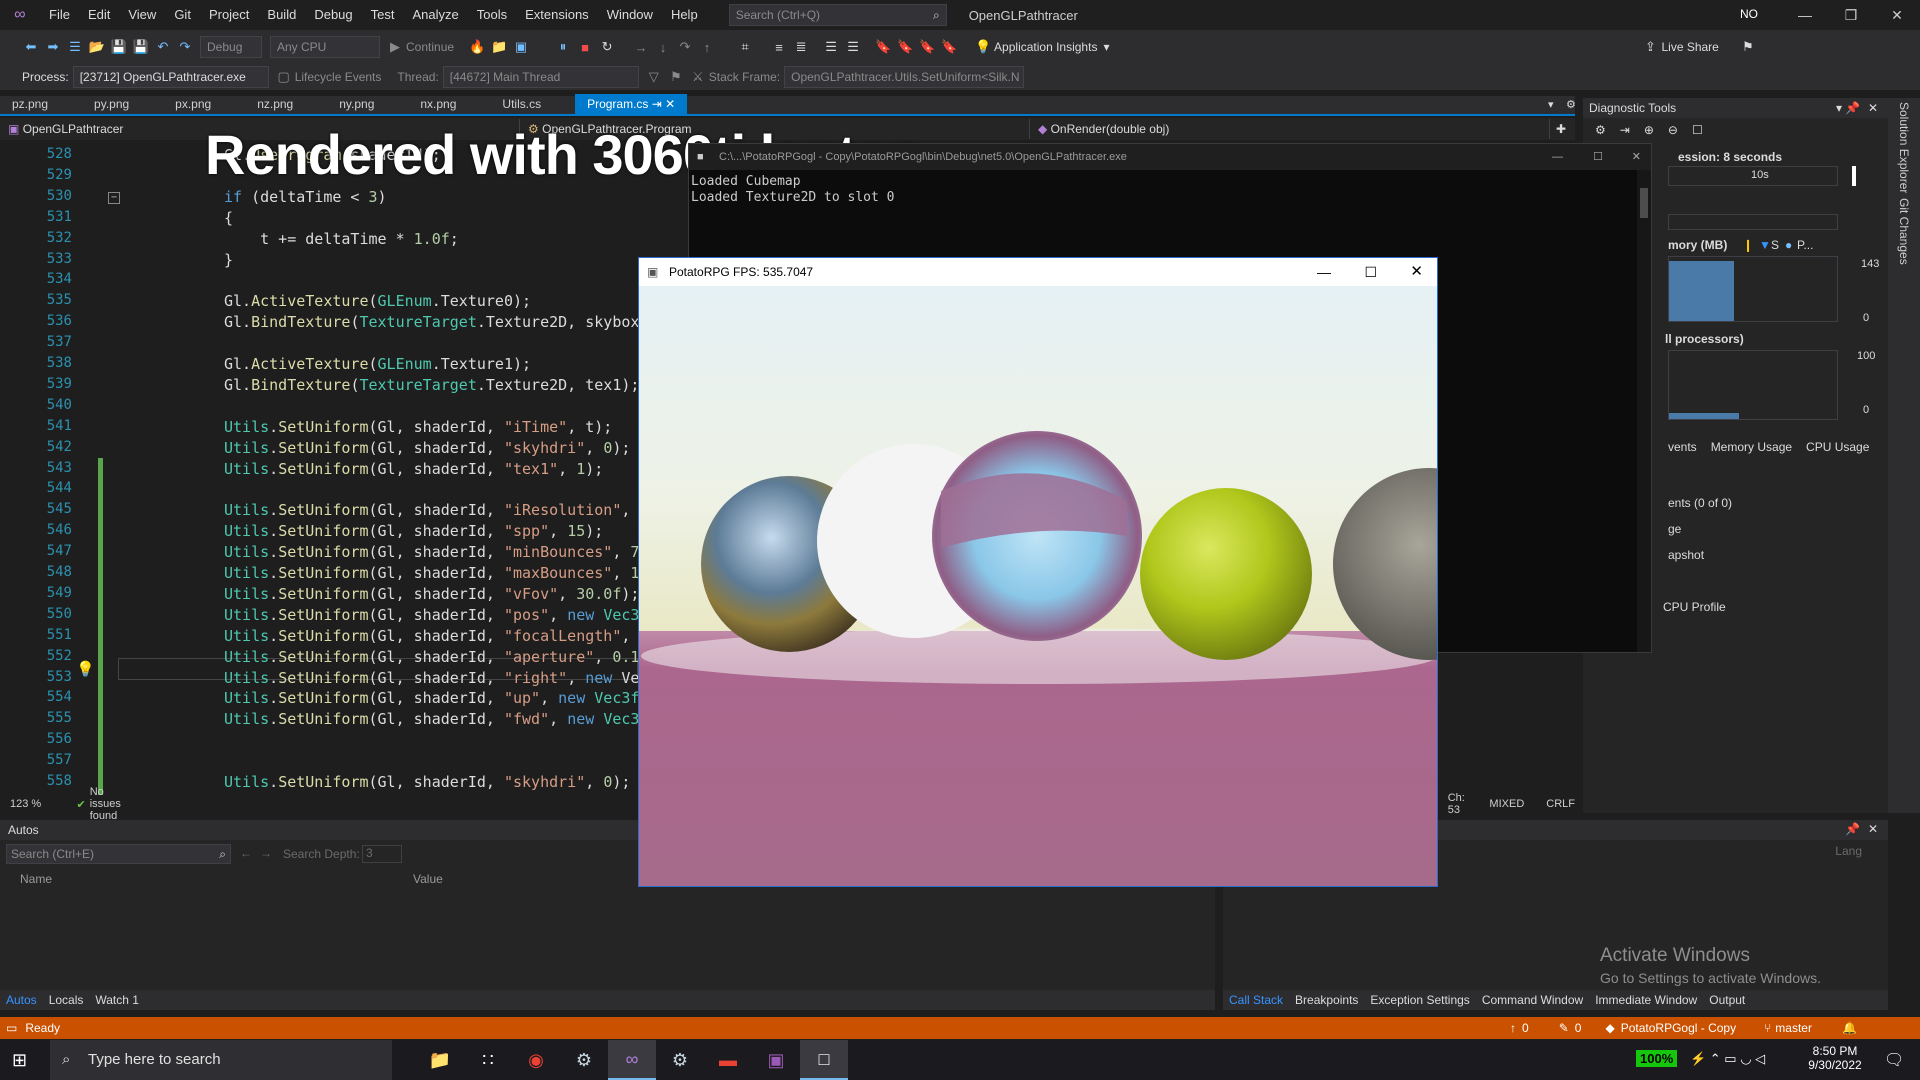 The width and height of the screenshot is (1920, 1080). What do you see at coordinates (1600, 130) in the screenshot?
I see `gear-icon: ⚙` at bounding box center [1600, 130].